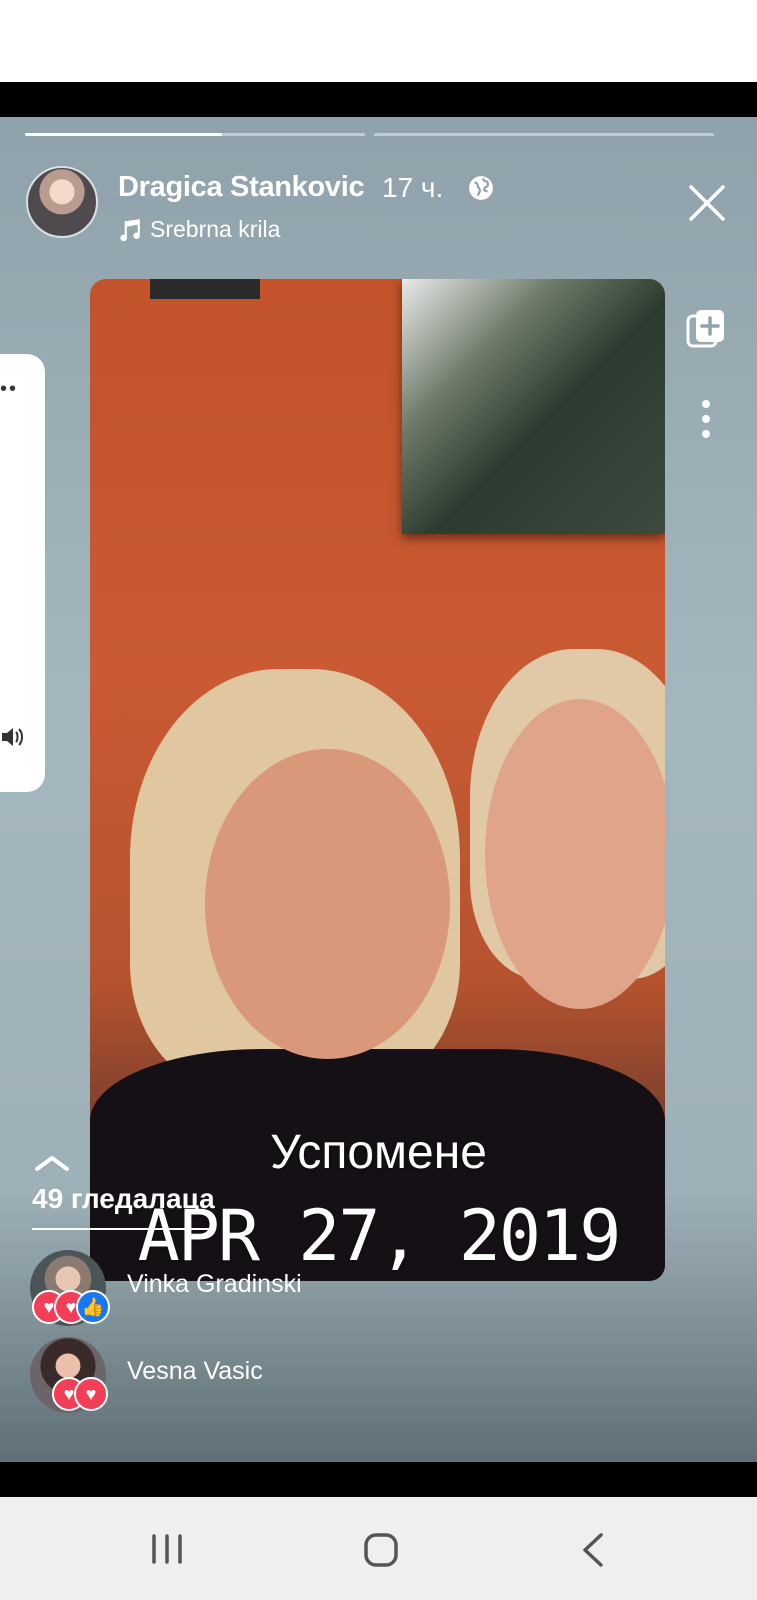  Describe the element at coordinates (124, 134) in the screenshot. I see `progress-fill` at that location.